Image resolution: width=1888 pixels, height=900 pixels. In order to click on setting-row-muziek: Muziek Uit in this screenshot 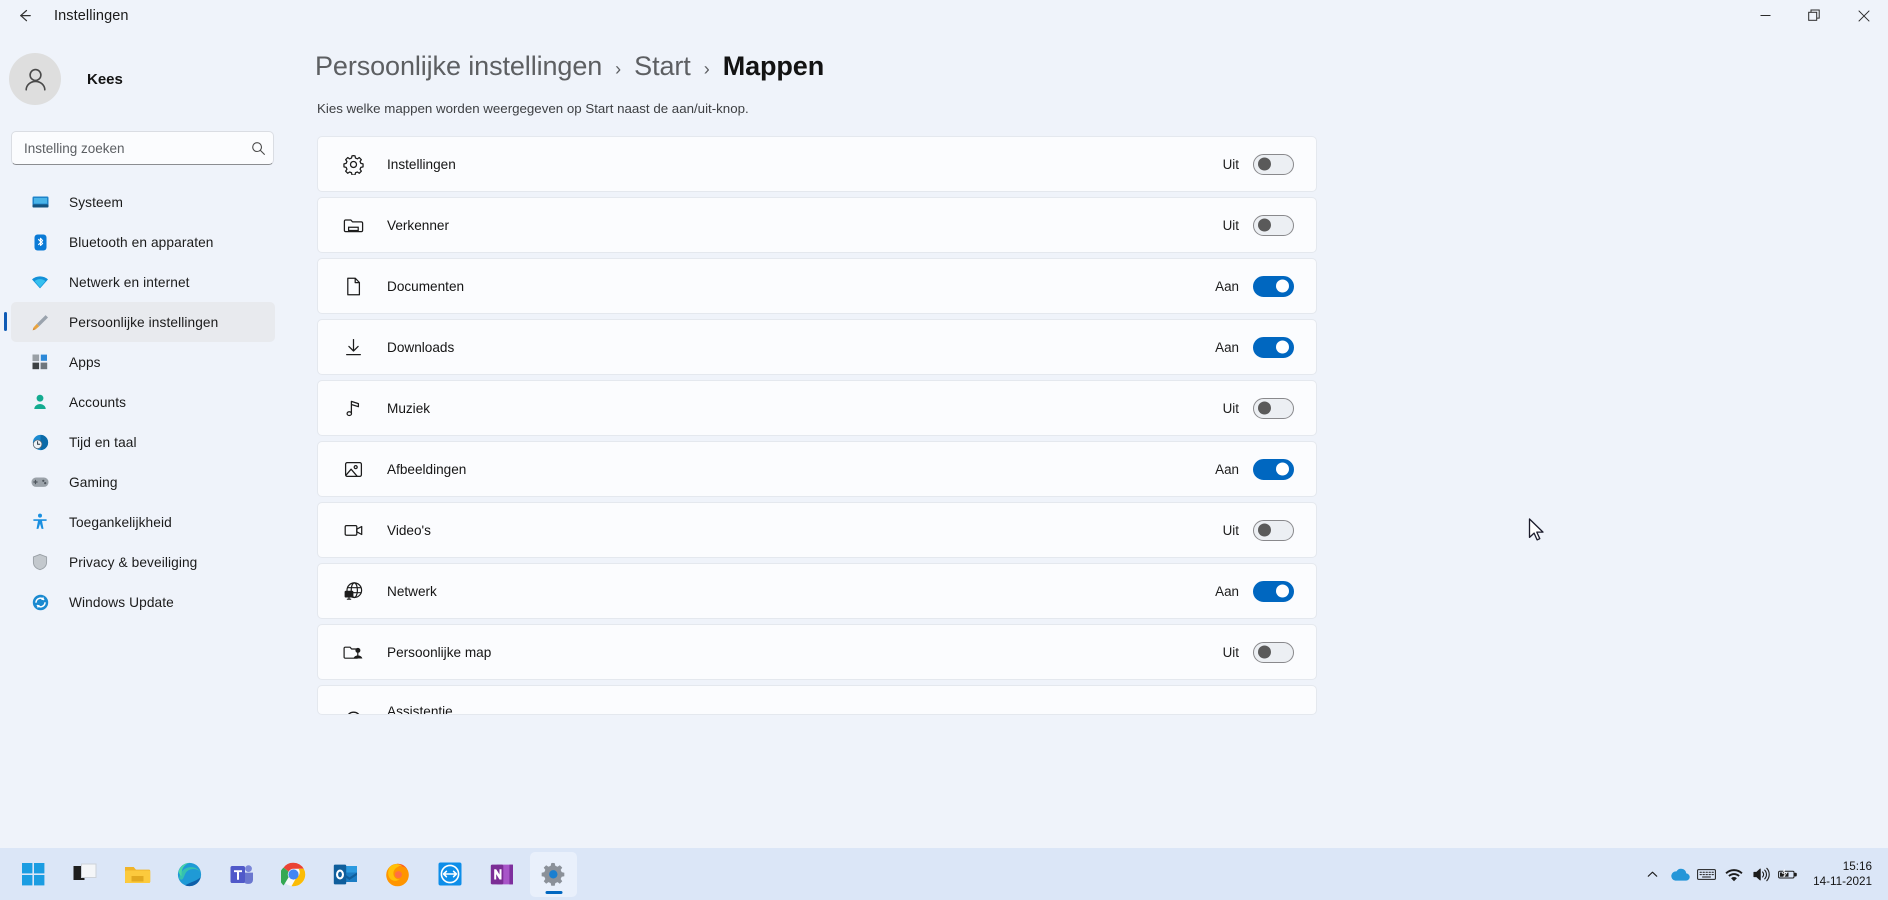, I will do `click(817, 408)`.